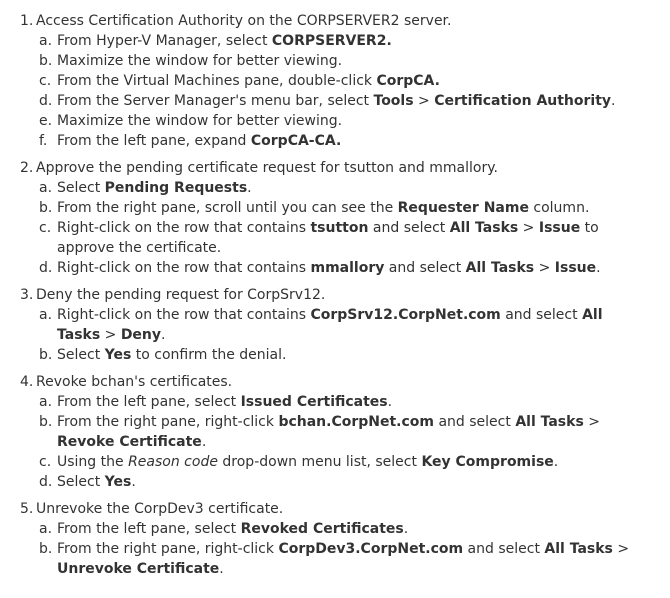  I want to click on substep-text: Maximize the window for better viewing., so click(346, 121).